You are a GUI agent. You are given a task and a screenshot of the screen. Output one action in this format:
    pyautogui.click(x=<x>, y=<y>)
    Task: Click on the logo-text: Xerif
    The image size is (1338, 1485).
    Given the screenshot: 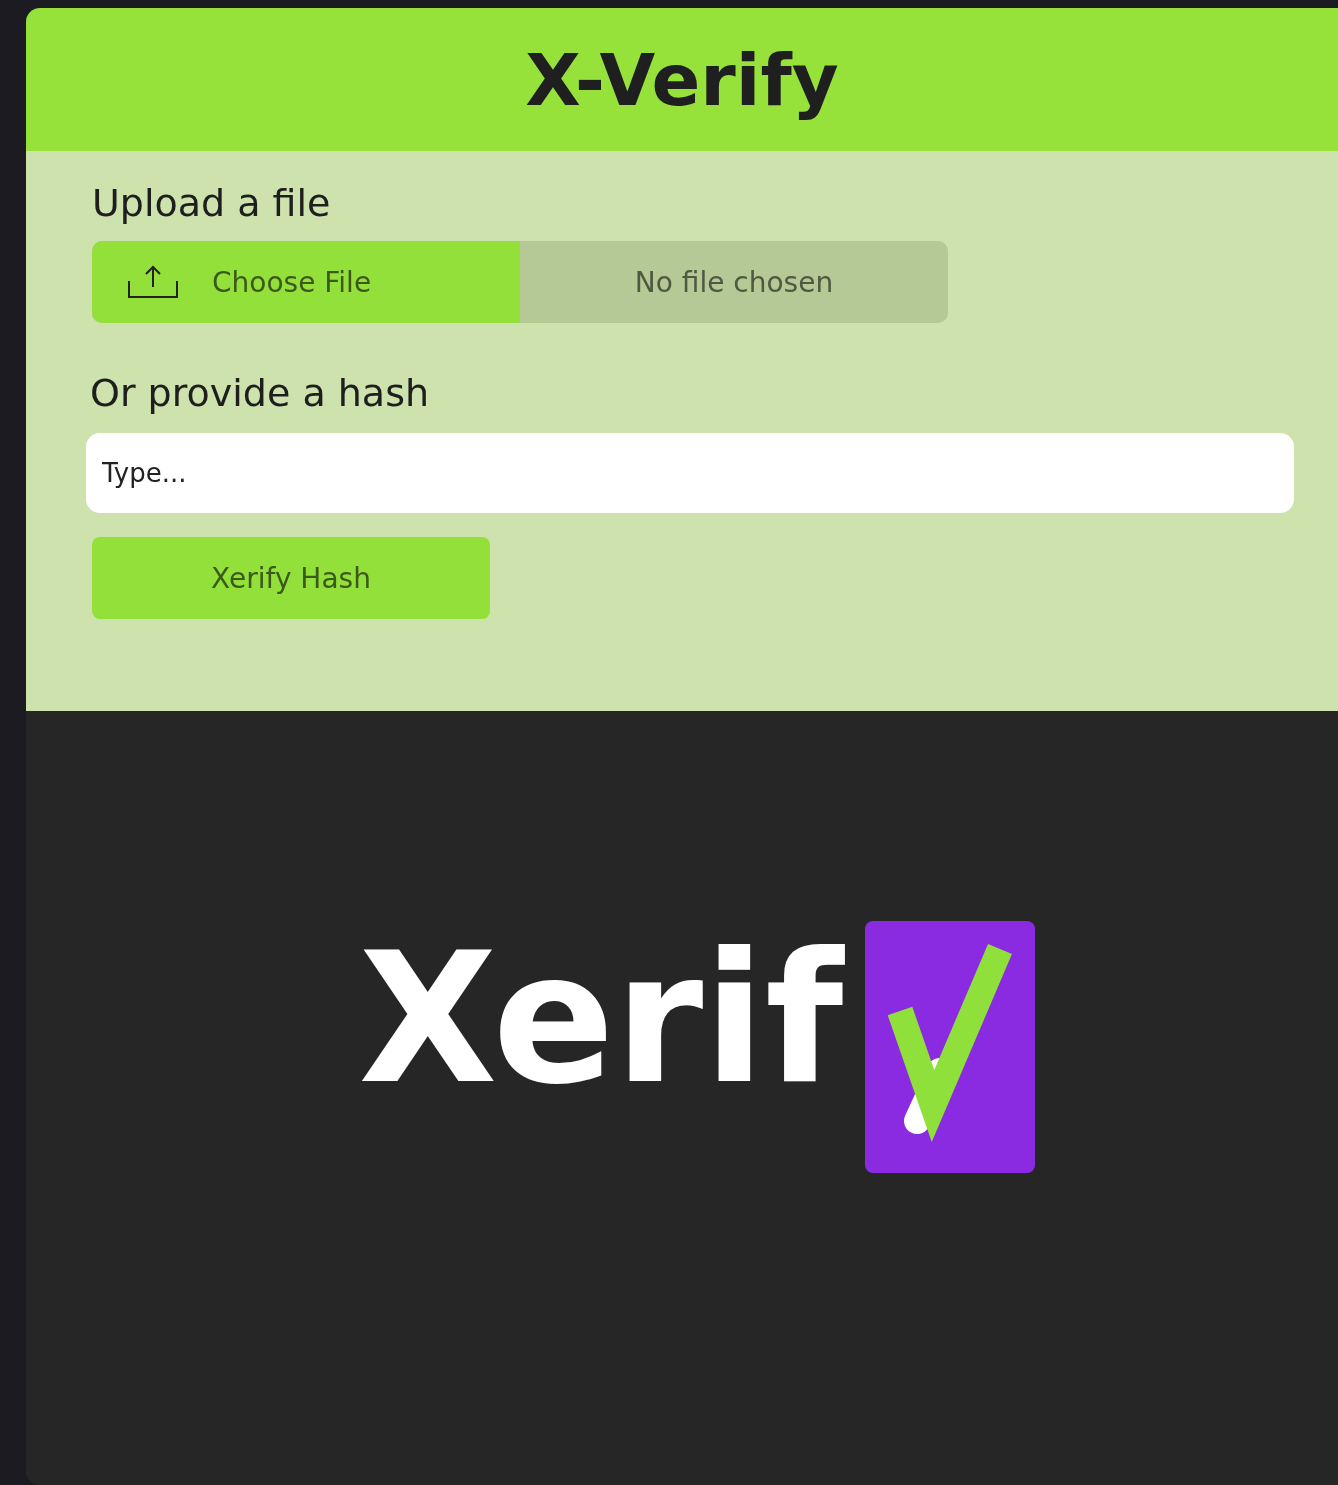 What is the action you would take?
    pyautogui.click(x=601, y=1019)
    